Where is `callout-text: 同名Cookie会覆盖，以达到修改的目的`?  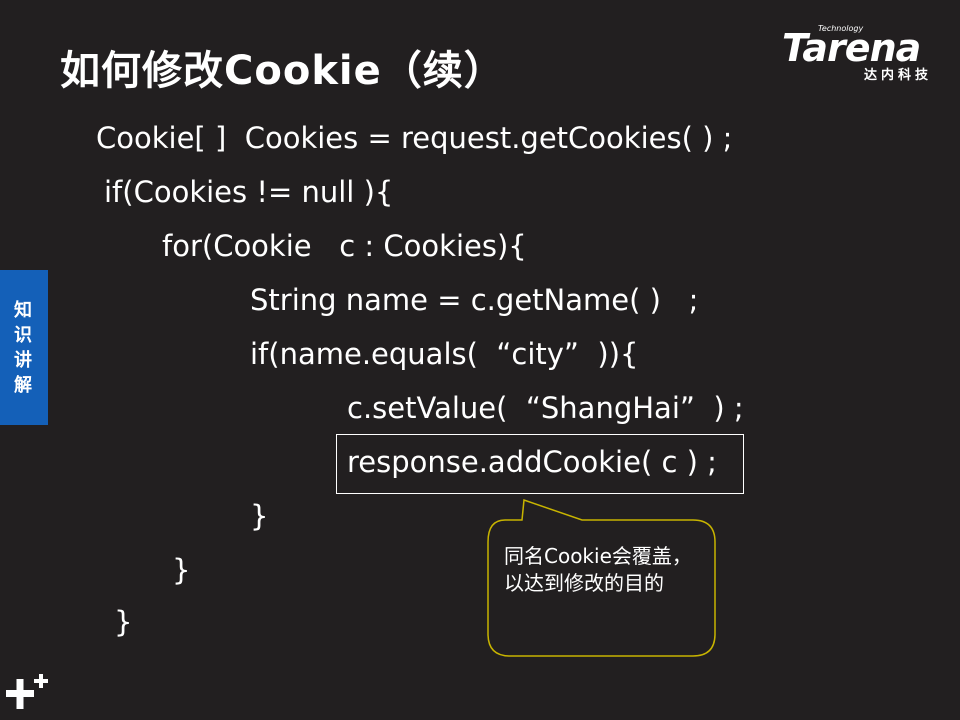
callout-text: 同名Cookie会覆盖，以达到修改的目的 is located at coordinates (598, 569).